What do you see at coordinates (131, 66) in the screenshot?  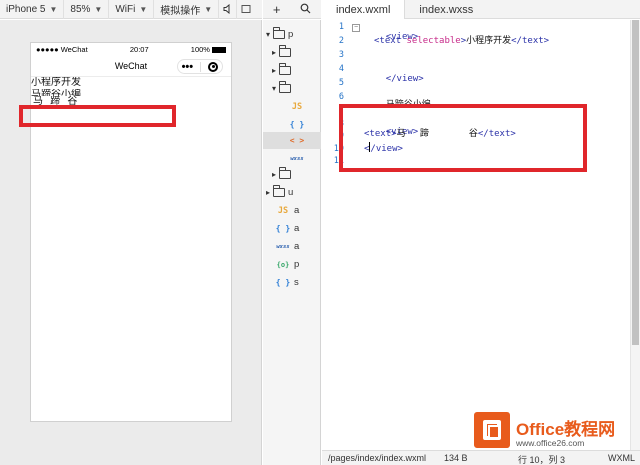 I see `phone-nav-bar: WeChat •••` at bounding box center [131, 66].